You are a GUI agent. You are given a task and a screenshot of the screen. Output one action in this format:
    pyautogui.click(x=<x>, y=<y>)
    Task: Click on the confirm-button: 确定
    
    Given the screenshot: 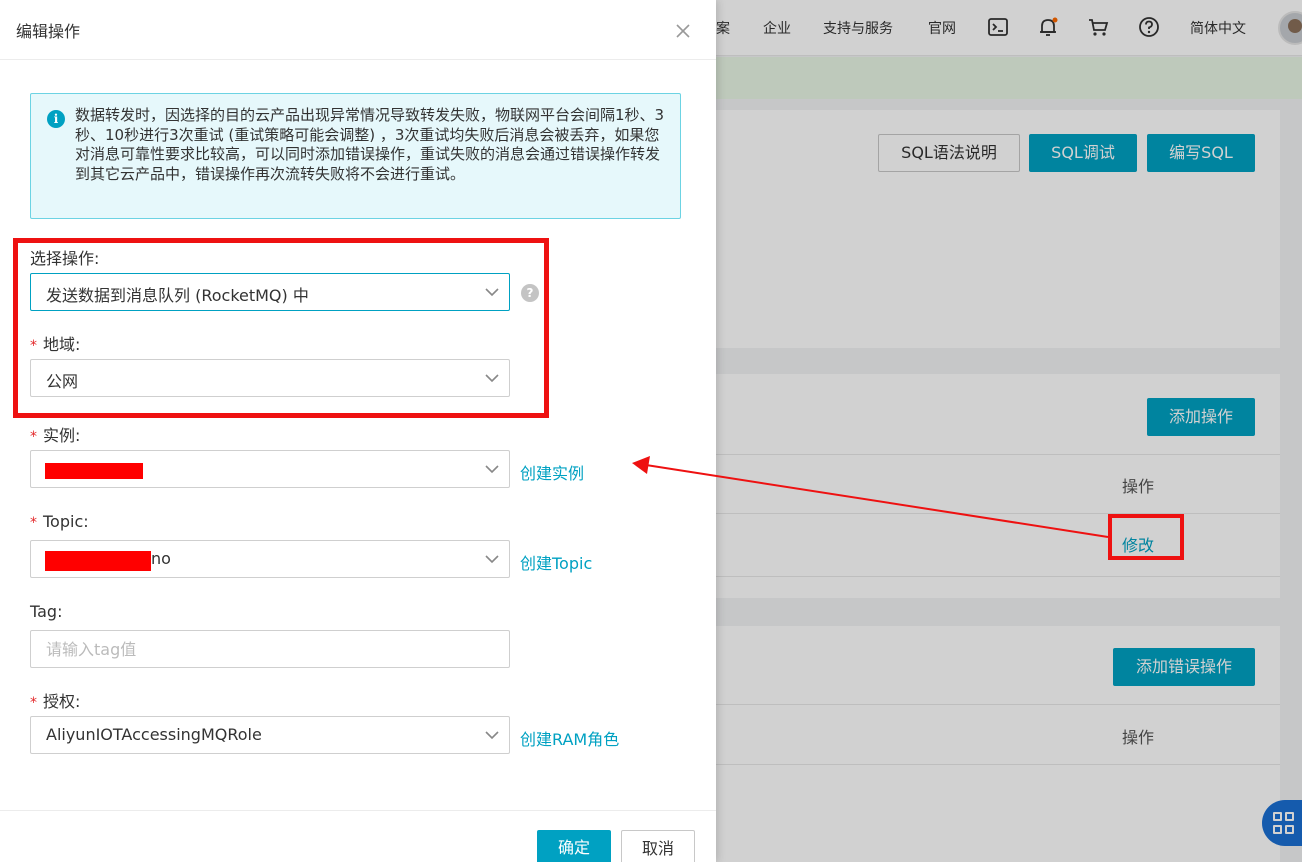 What is the action you would take?
    pyautogui.click(x=574, y=846)
    